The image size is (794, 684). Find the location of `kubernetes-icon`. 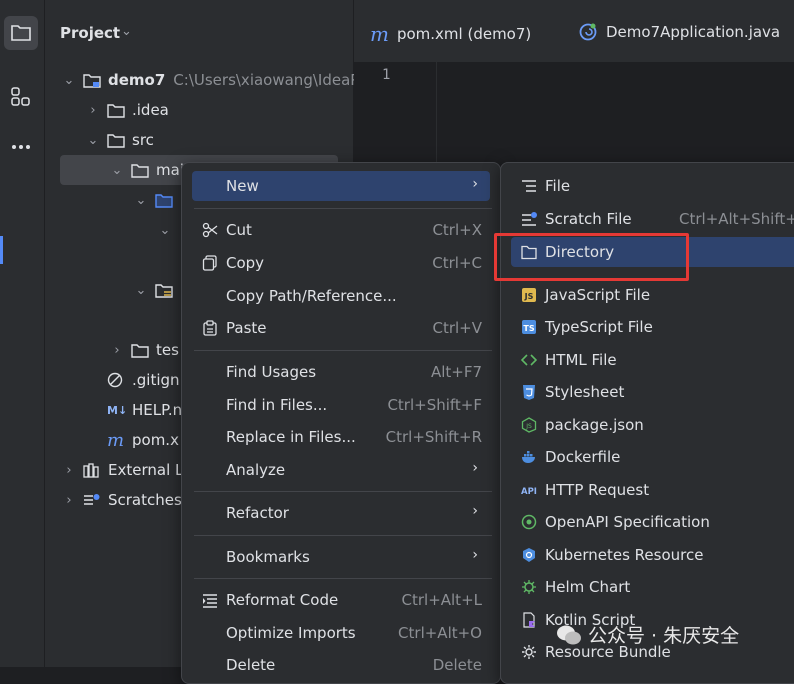

kubernetes-icon is located at coordinates (529, 555).